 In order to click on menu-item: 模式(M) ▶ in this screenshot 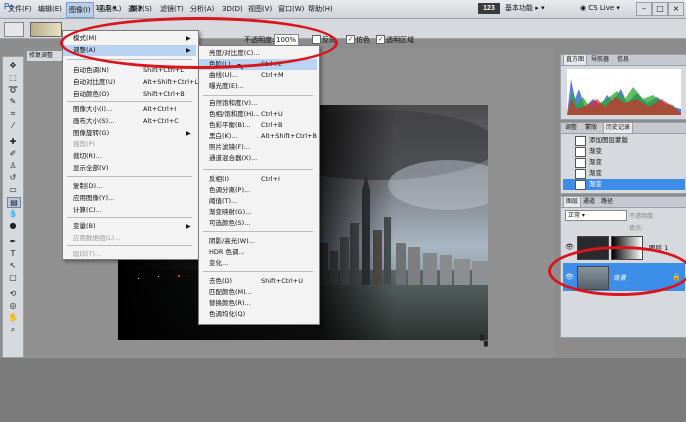, I will do `click(129, 38)`.